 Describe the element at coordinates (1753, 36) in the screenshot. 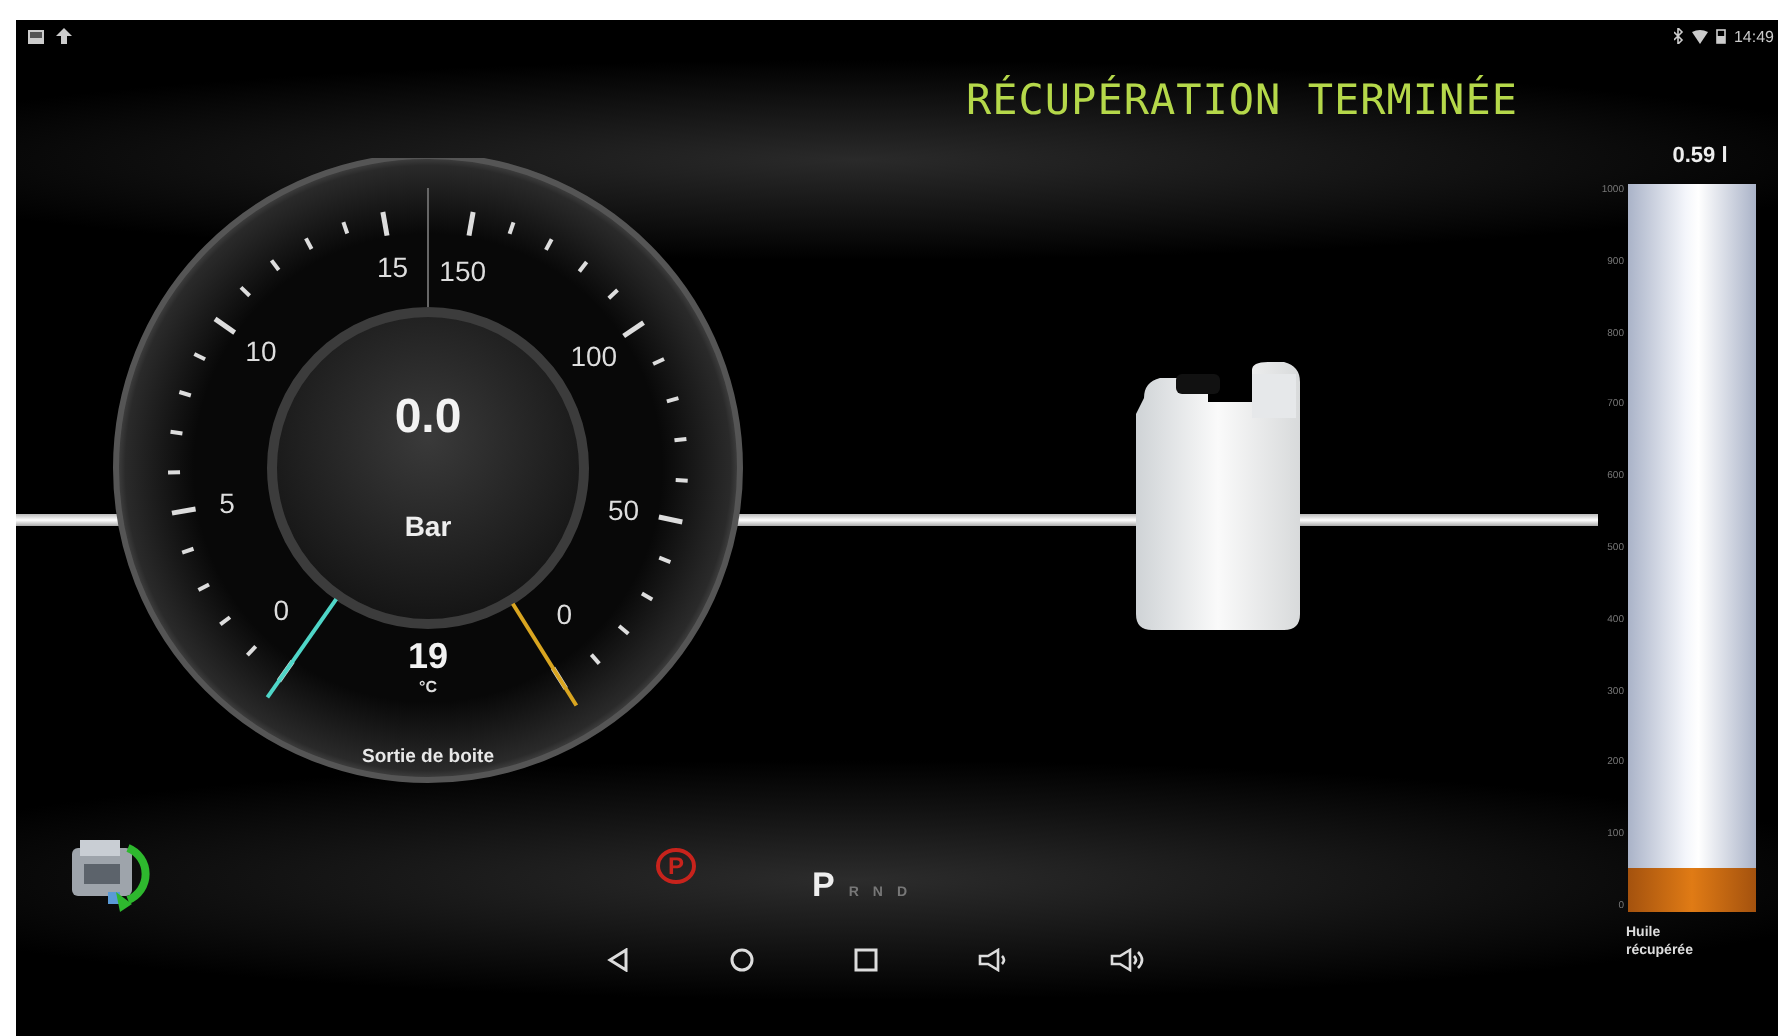

I see `clock: 14:49` at that location.